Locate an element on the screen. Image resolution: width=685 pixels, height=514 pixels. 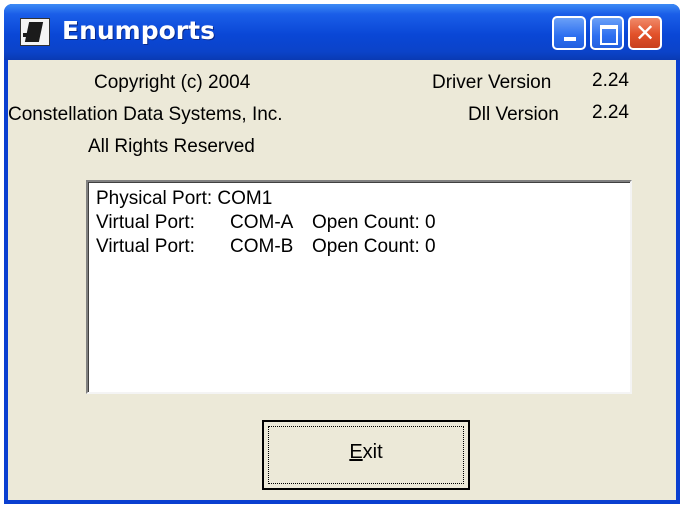
driver-version-label: Driver Version is located at coordinates (492, 82).